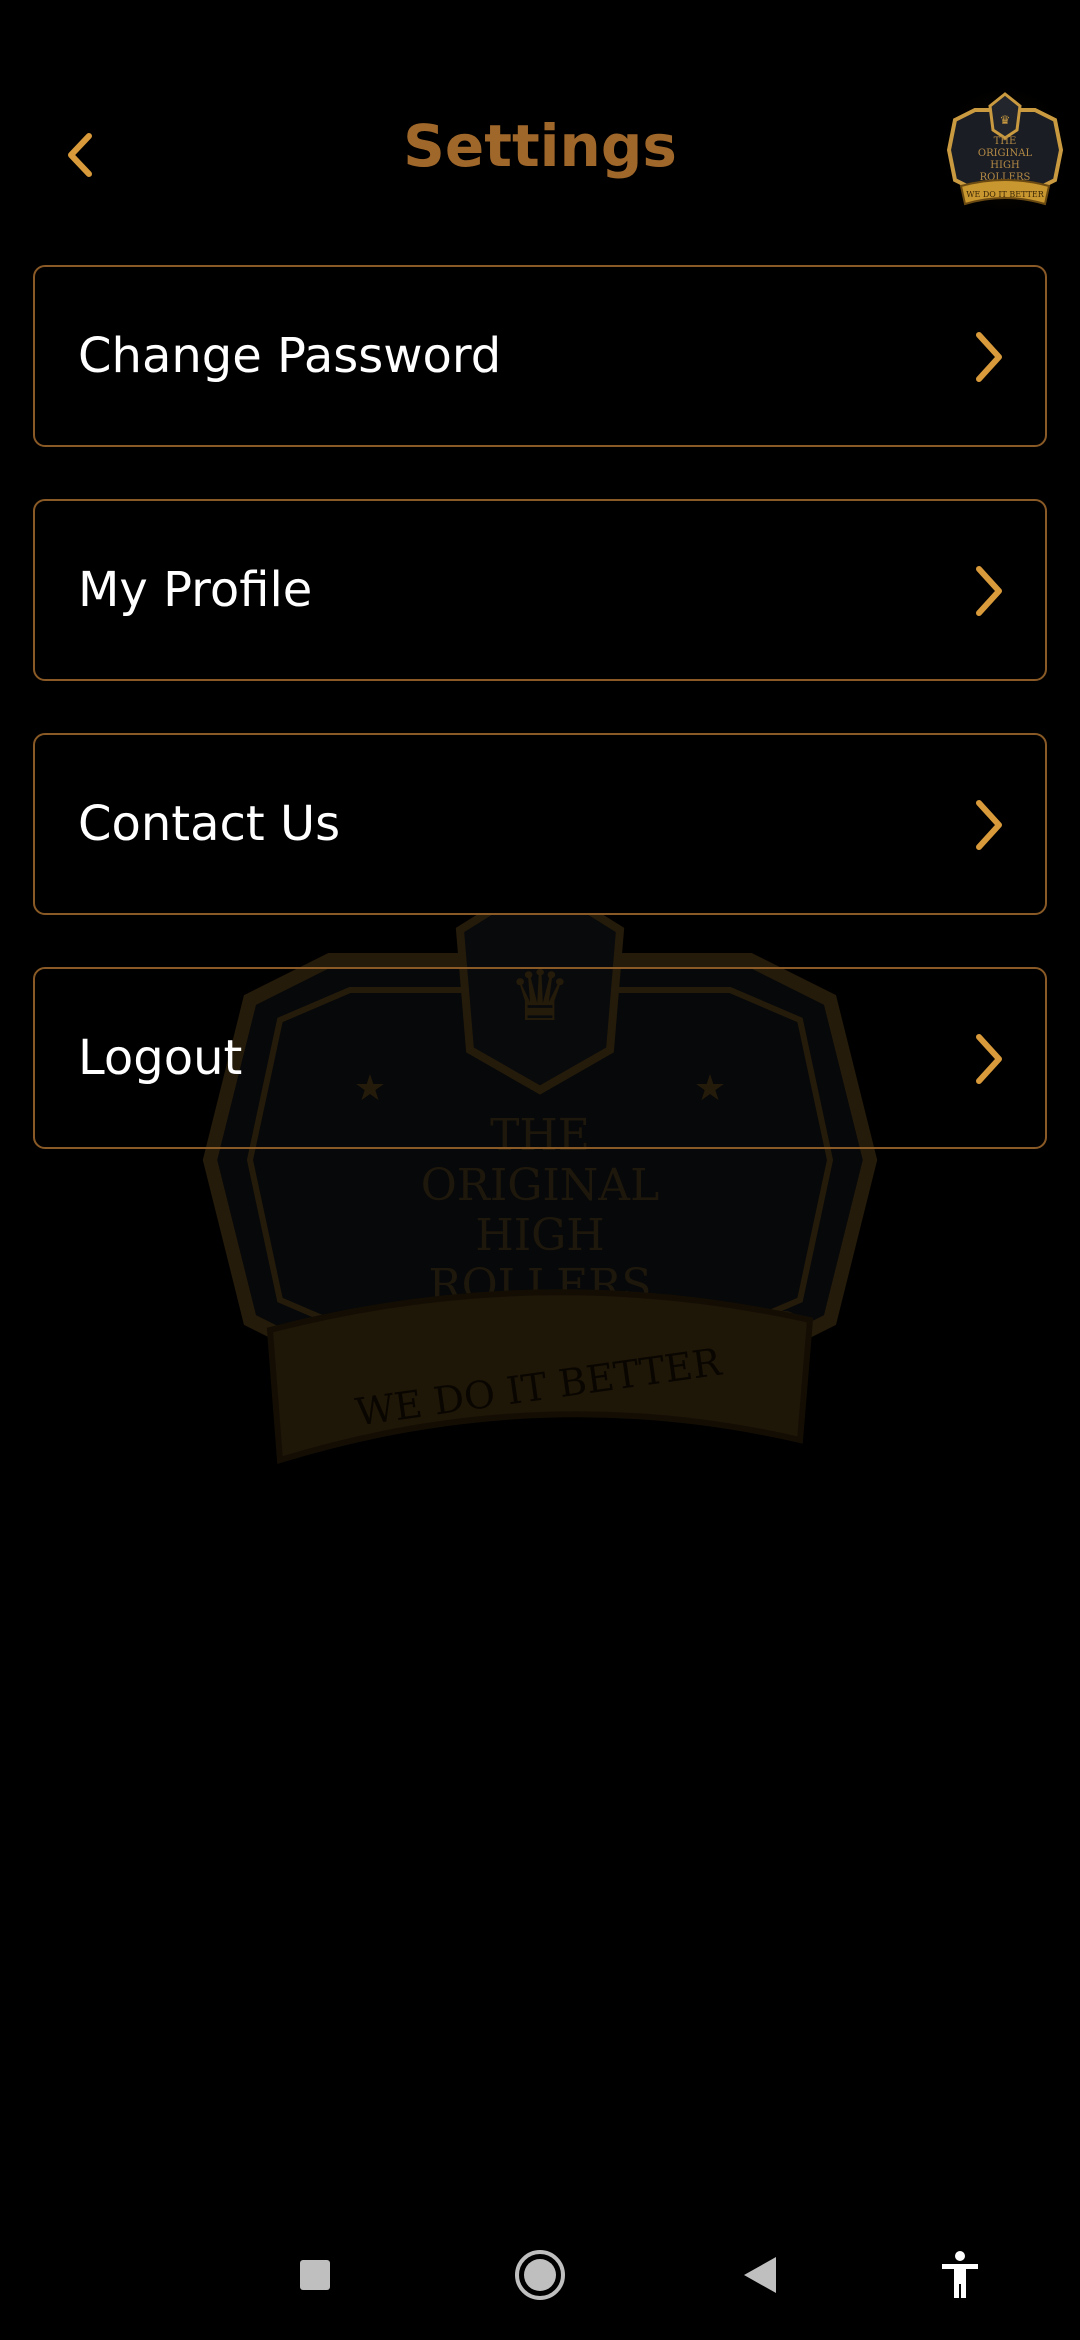 Image resolution: width=1080 pixels, height=2340 pixels. What do you see at coordinates (160, 1058) in the screenshot?
I see `menu-item-label: Logout` at bounding box center [160, 1058].